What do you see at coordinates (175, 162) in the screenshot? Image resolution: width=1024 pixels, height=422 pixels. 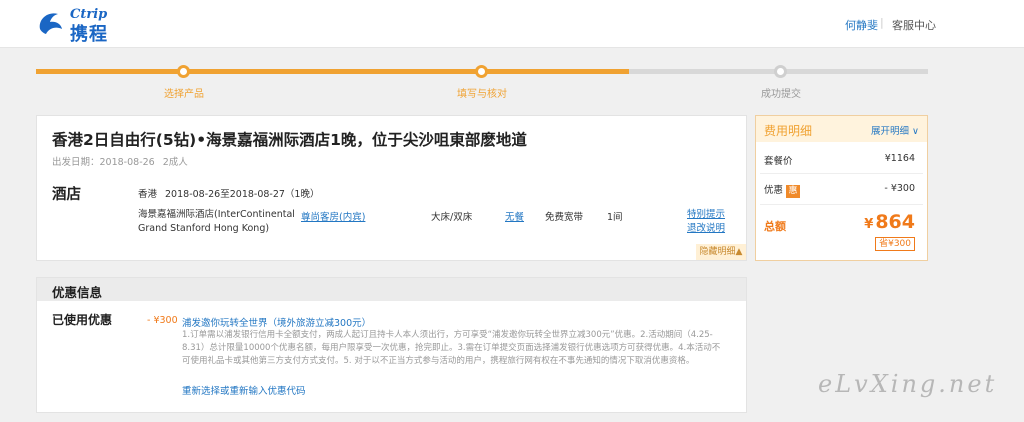 I see `traveler-count: 2成人` at bounding box center [175, 162].